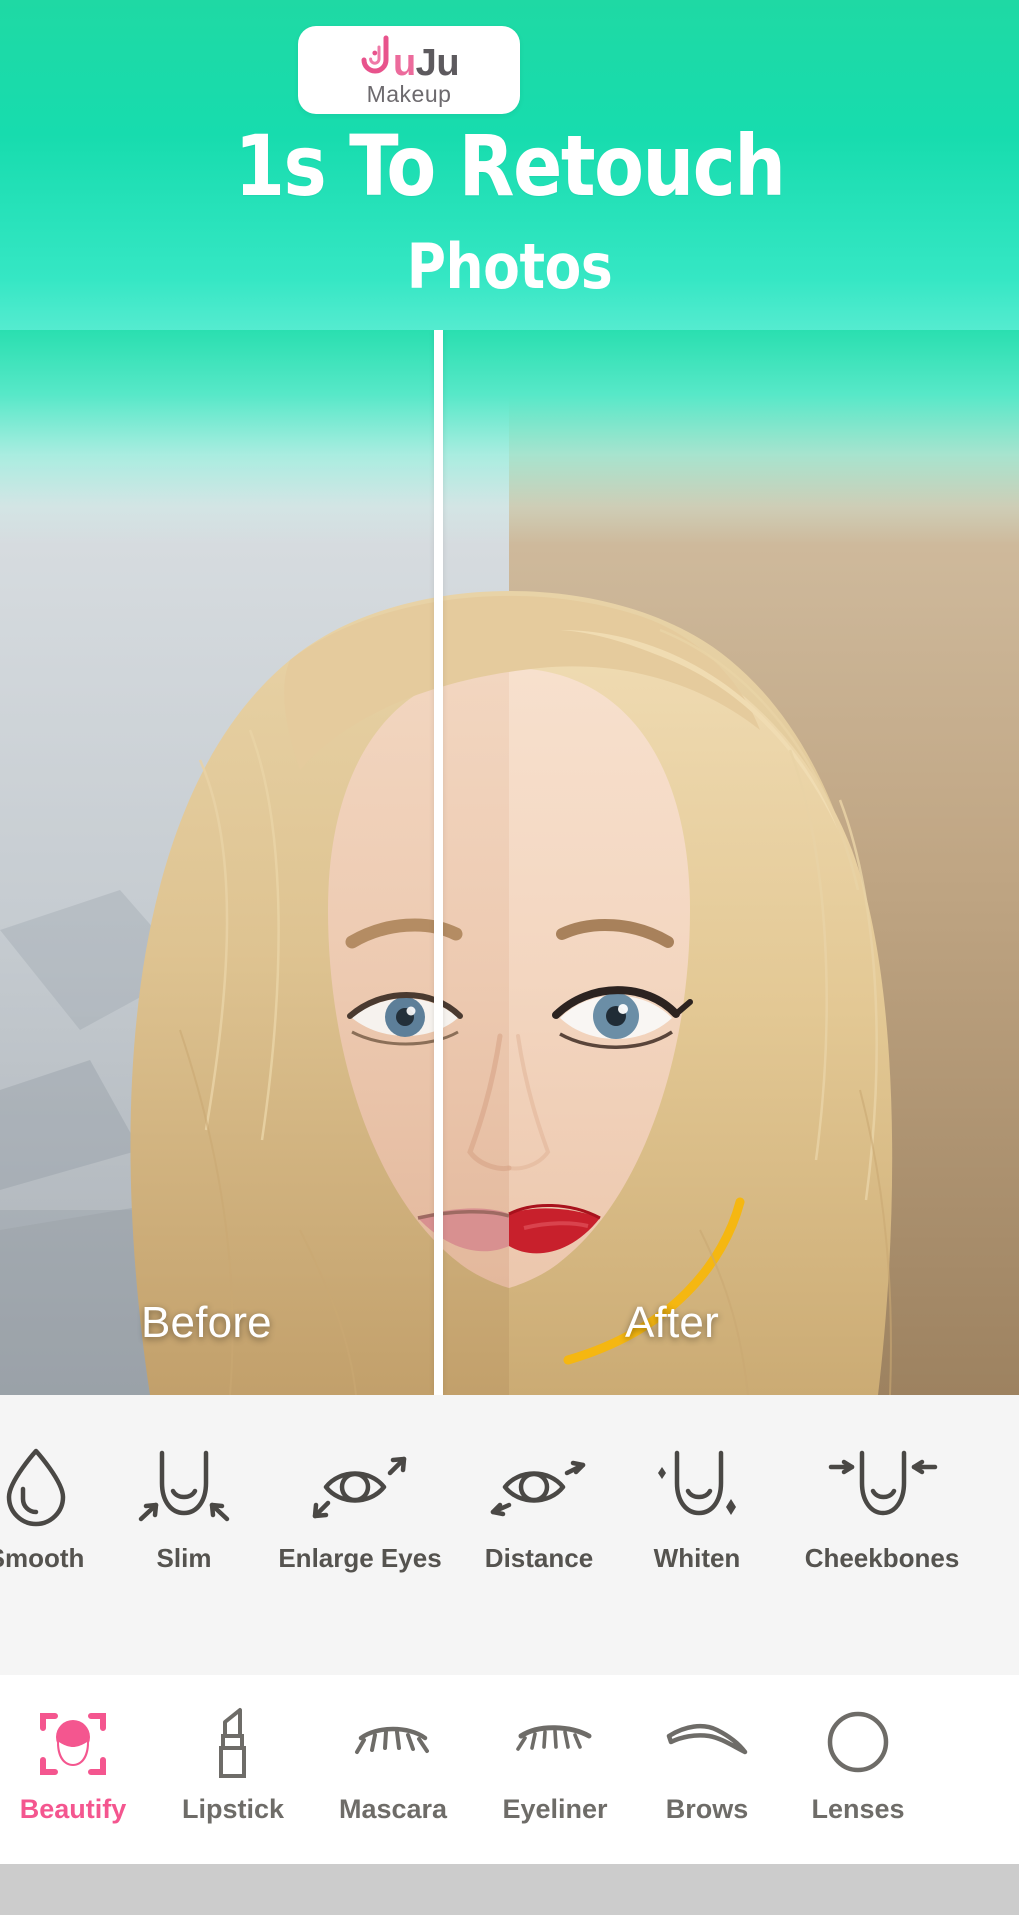 Image resolution: width=1019 pixels, height=1915 pixels. Describe the element at coordinates (509, 166) in the screenshot. I see `hero-headline: 1s To Retouch` at that location.